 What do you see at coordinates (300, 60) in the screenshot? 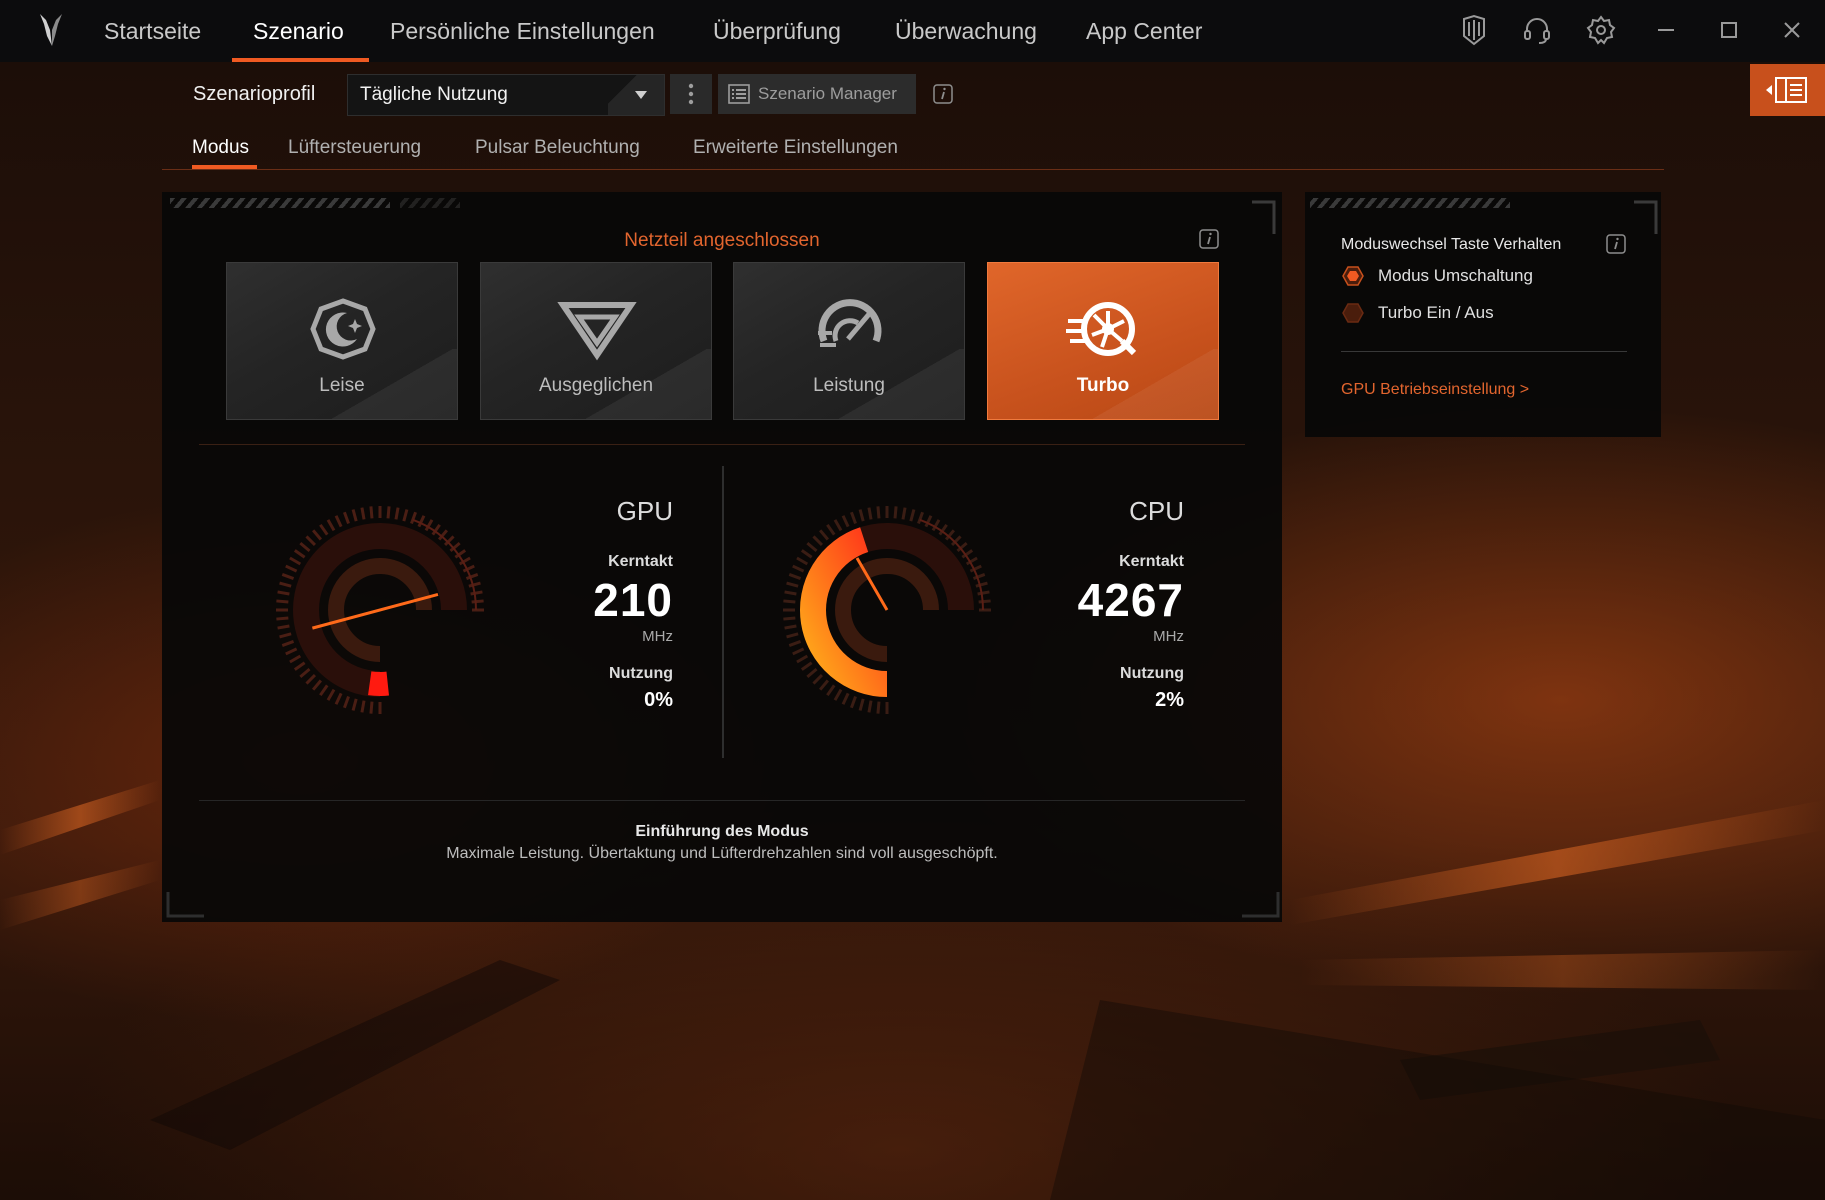
I see `nav-active-indicator` at bounding box center [300, 60].